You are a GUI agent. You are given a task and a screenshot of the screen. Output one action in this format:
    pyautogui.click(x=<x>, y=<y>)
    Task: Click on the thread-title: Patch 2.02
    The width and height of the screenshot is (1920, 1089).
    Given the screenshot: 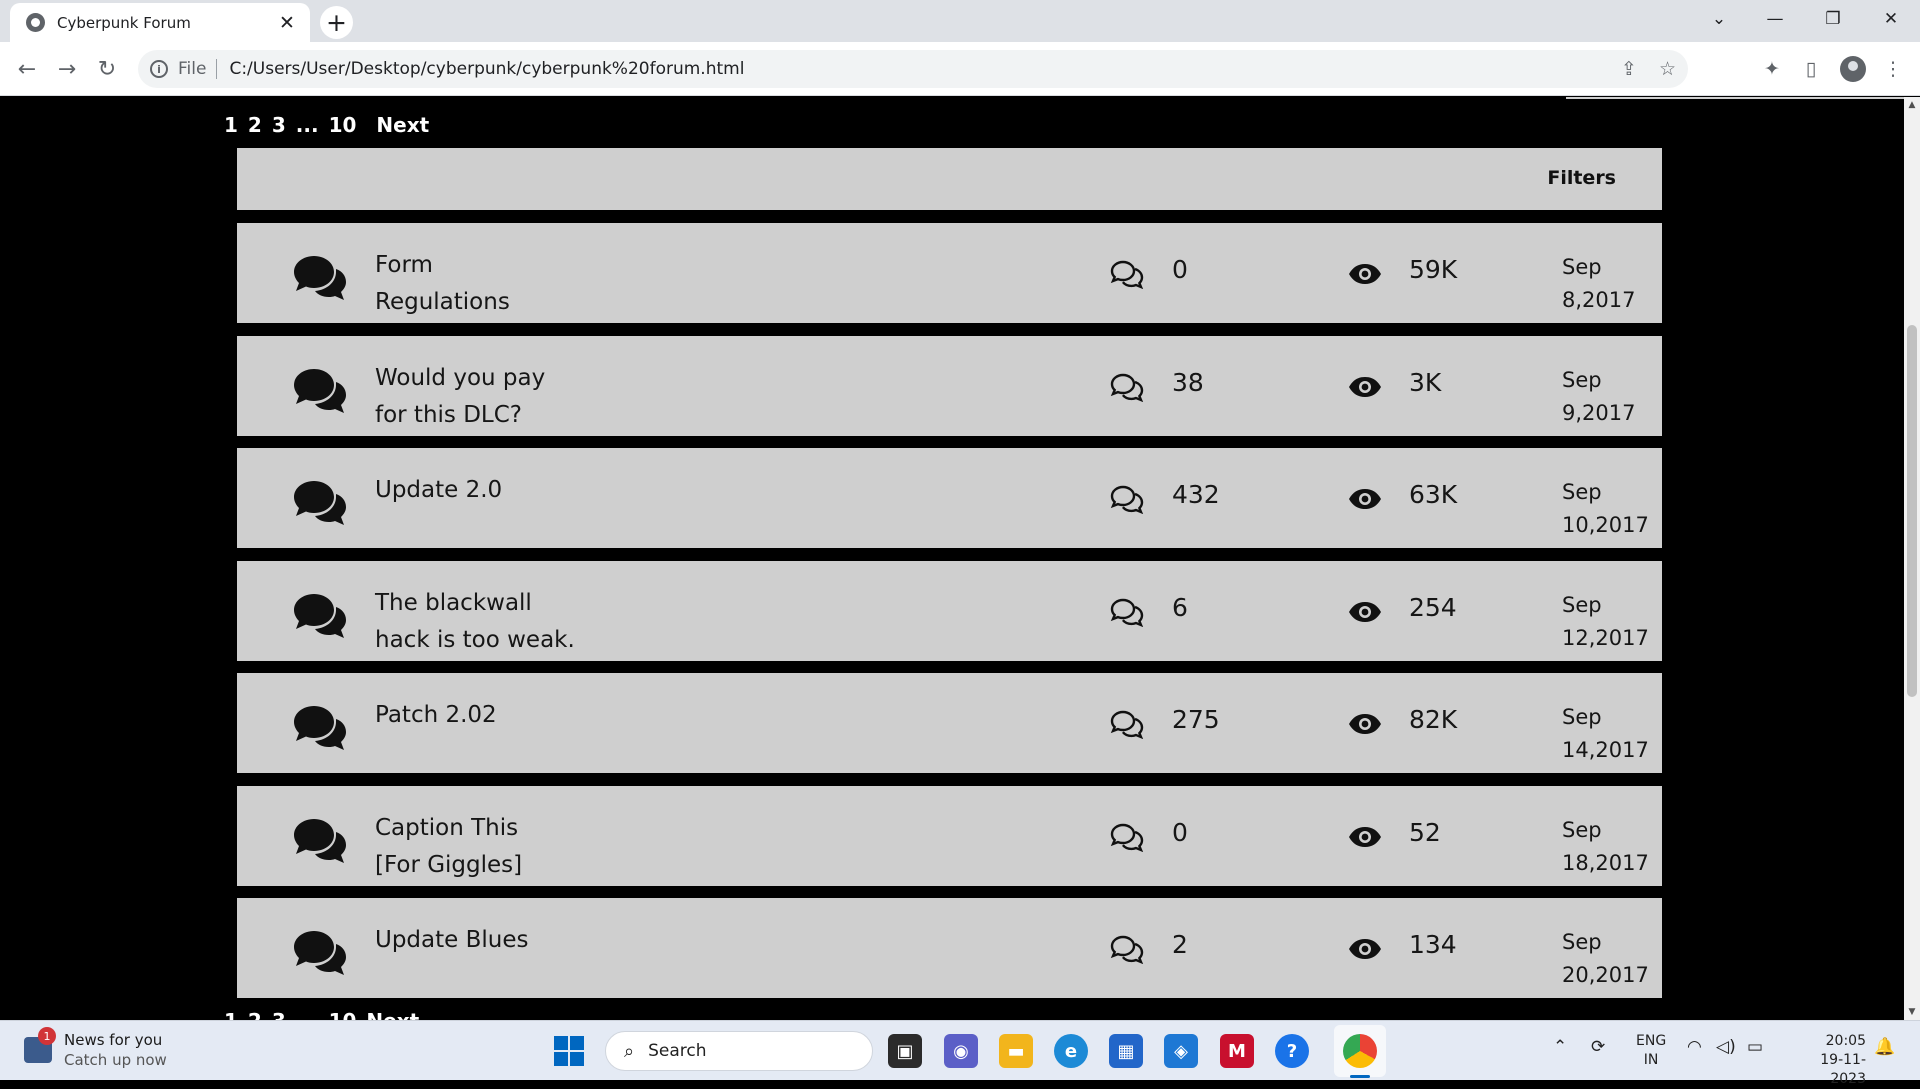 What is the action you would take?
    pyautogui.click(x=495, y=715)
    